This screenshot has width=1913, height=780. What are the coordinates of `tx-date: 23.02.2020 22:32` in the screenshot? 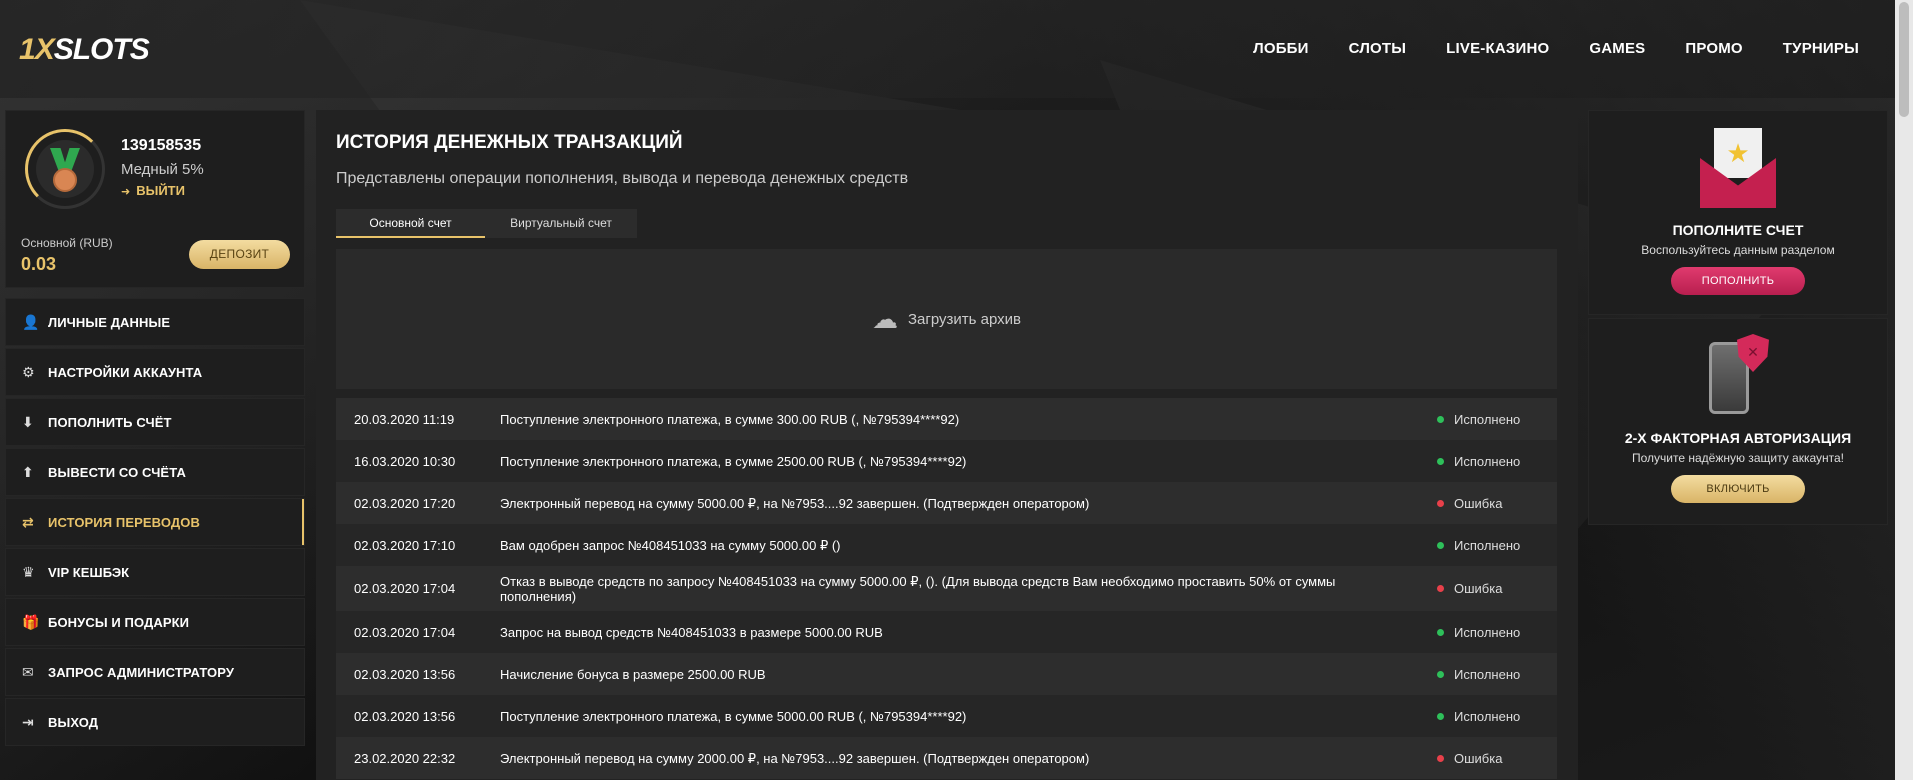 It's located at (405, 758).